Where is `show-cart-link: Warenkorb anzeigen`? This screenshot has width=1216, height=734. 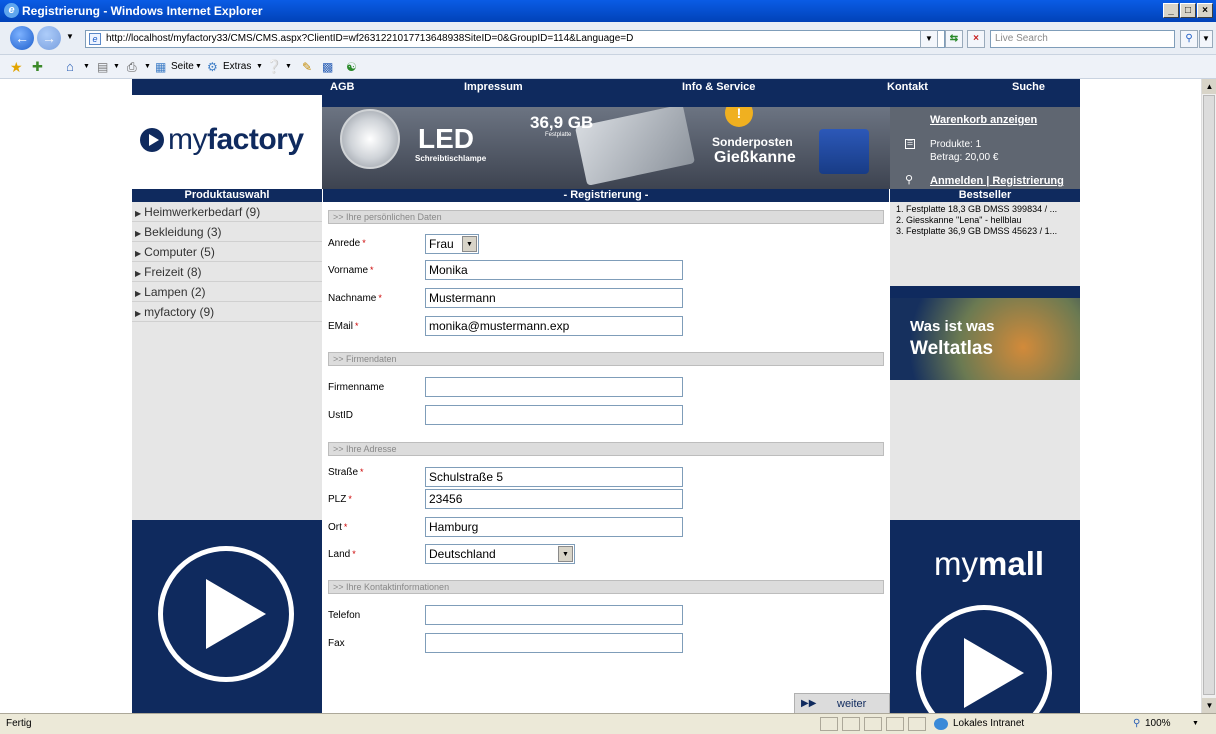 show-cart-link: Warenkorb anzeigen is located at coordinates (983, 120).